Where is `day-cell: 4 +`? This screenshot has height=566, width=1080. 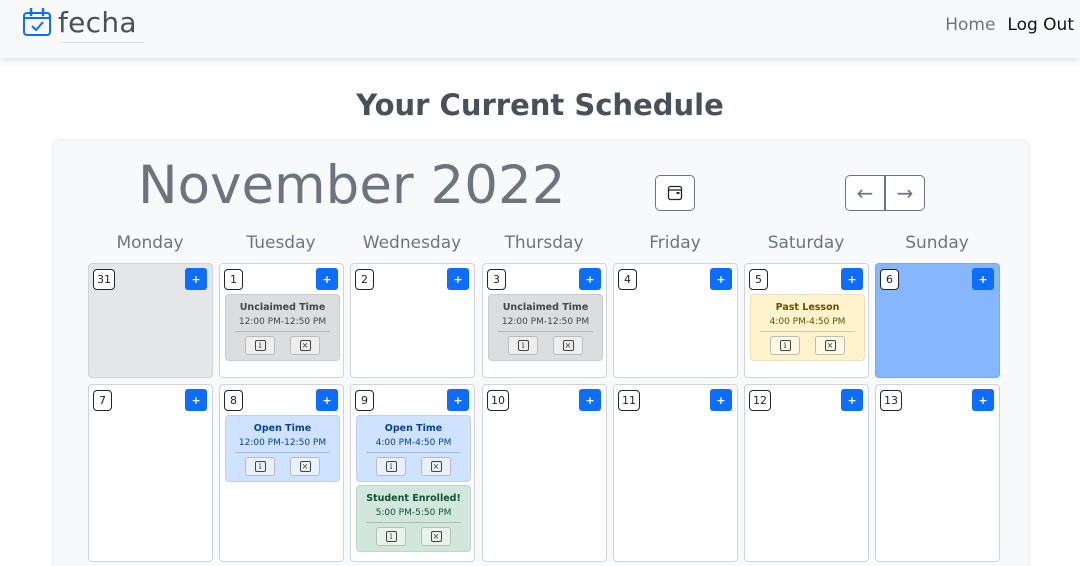 day-cell: 4 + is located at coordinates (675, 320).